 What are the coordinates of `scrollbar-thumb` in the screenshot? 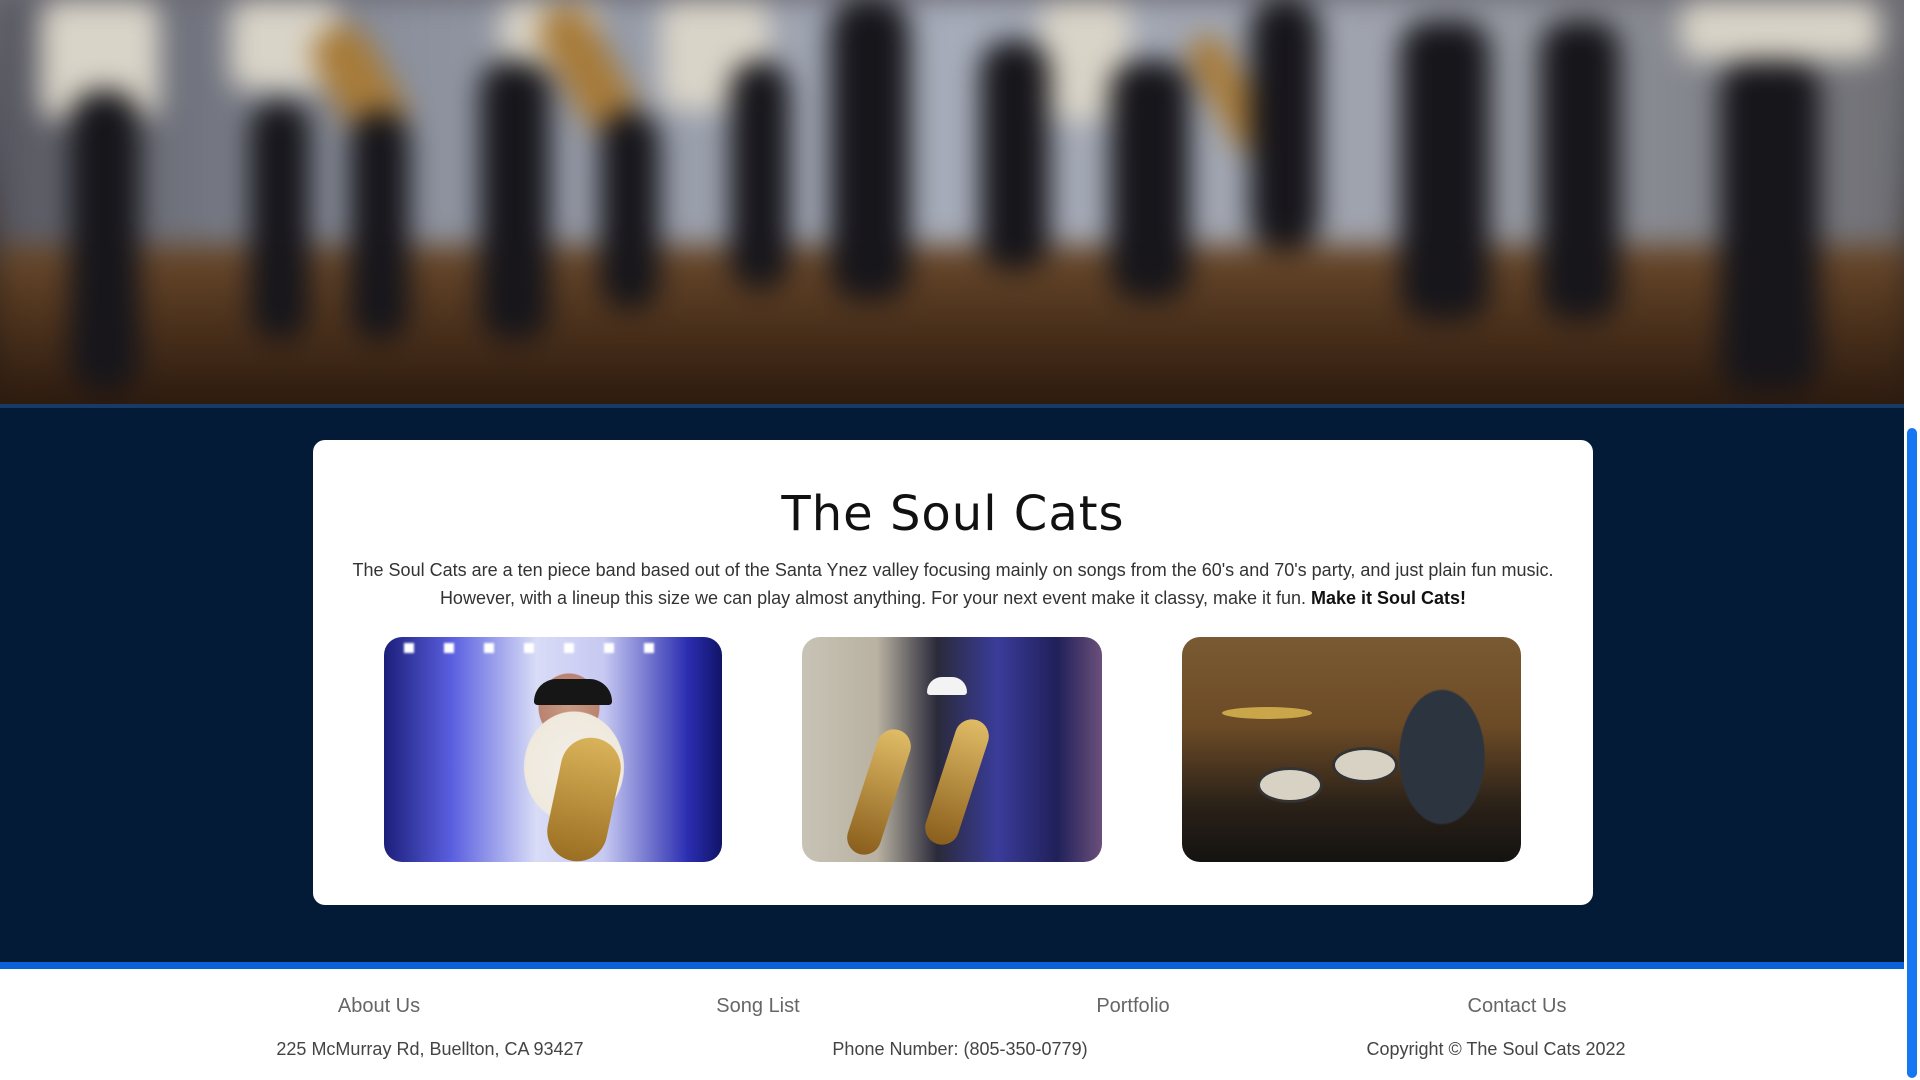 It's located at (1912, 753).